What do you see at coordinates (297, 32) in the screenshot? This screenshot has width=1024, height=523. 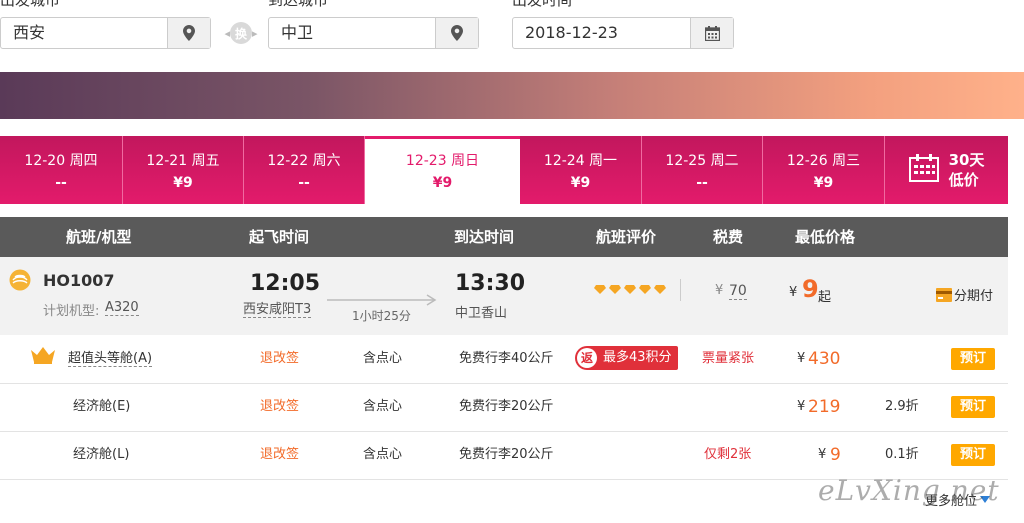 I see `to-city-value: 中卫` at bounding box center [297, 32].